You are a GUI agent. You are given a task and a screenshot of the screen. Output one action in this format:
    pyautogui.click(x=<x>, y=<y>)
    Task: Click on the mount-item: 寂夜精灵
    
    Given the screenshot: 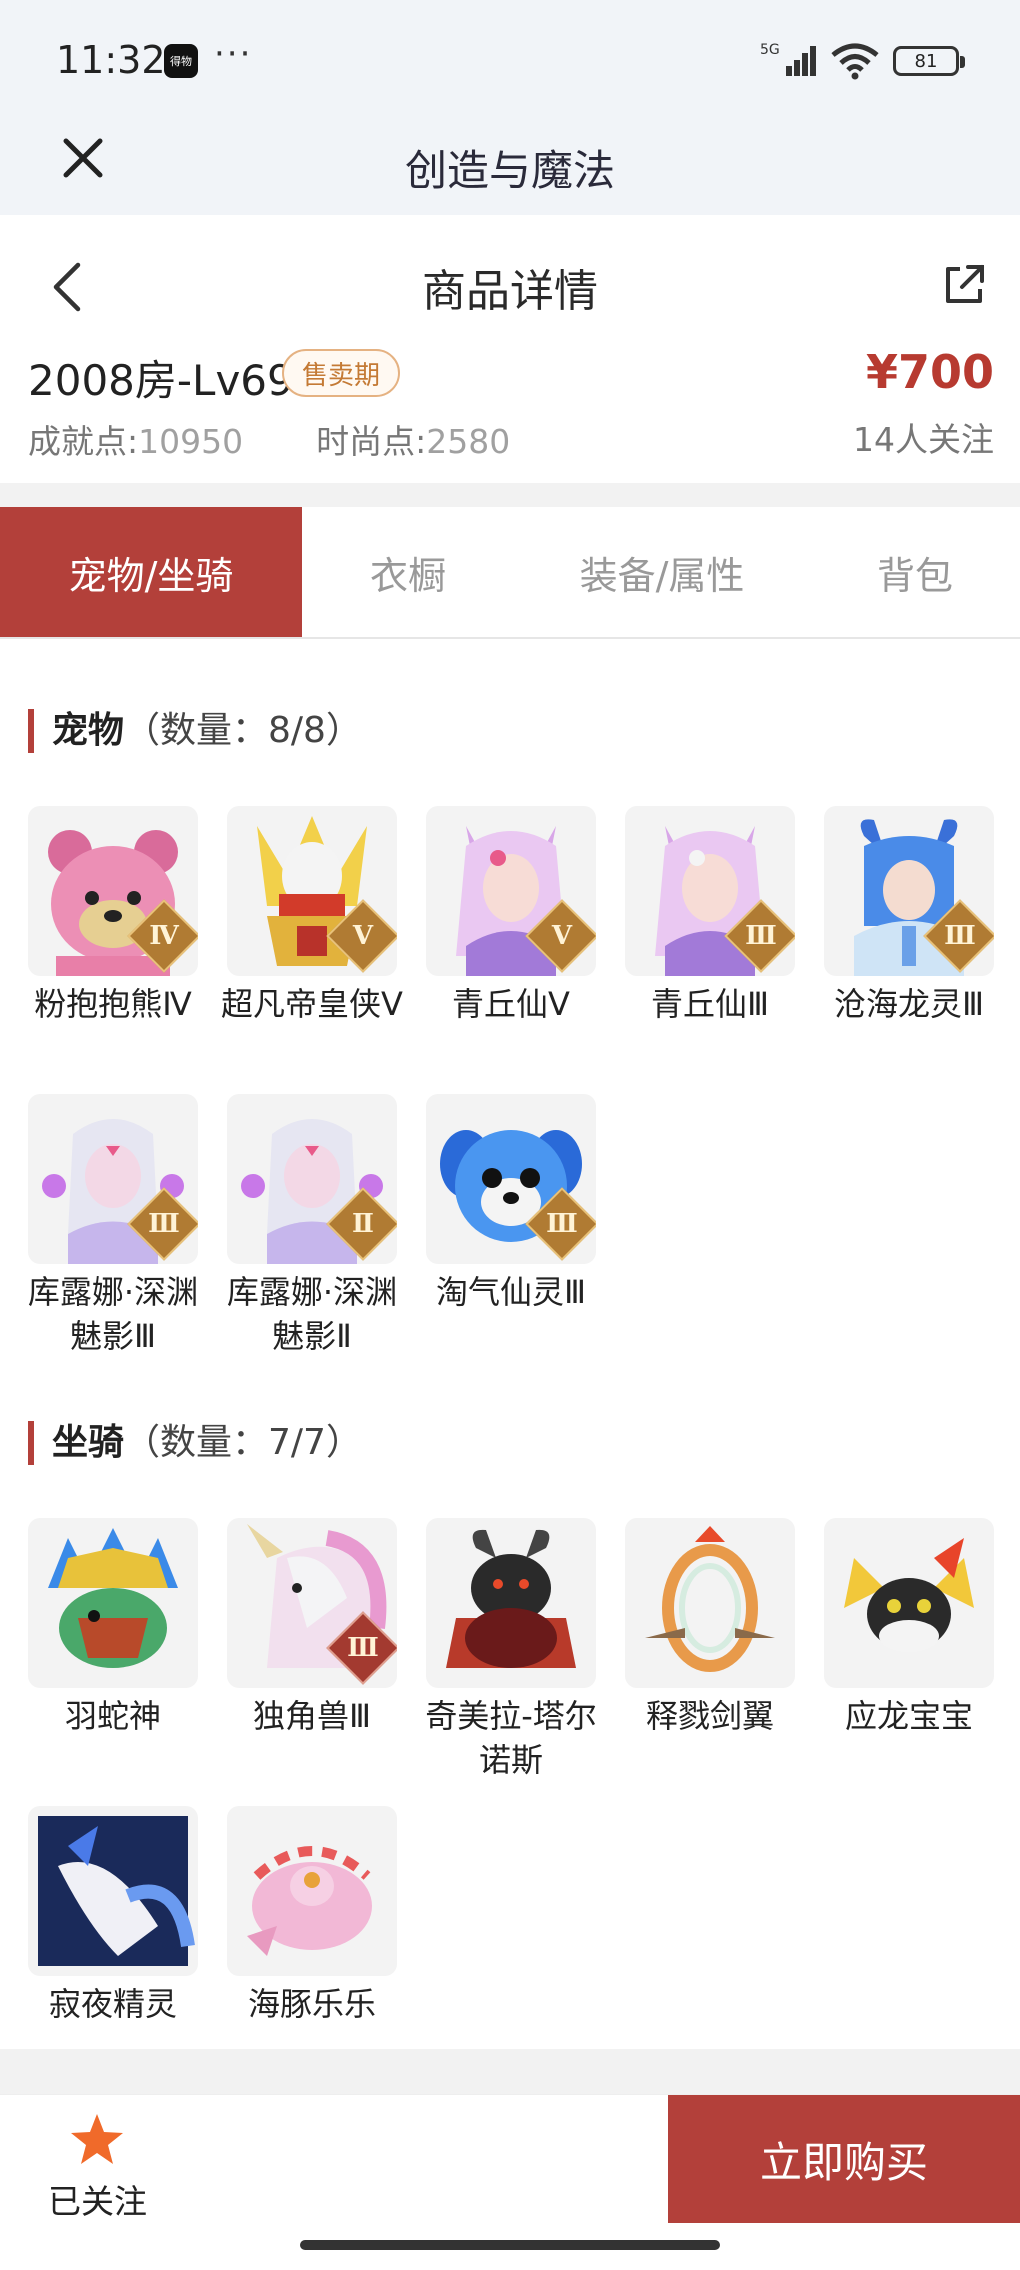 What is the action you would take?
    pyautogui.click(x=114, y=1916)
    